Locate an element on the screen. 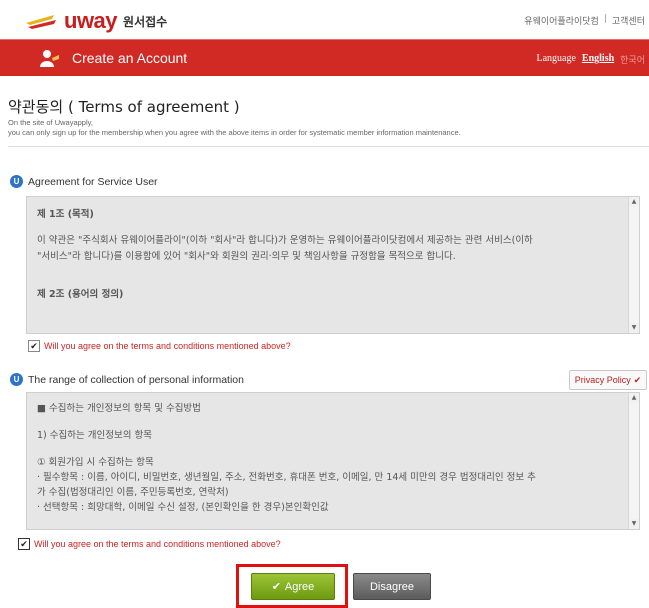 This screenshot has height=608, width=649. agree-label: Agree is located at coordinates (299, 586).